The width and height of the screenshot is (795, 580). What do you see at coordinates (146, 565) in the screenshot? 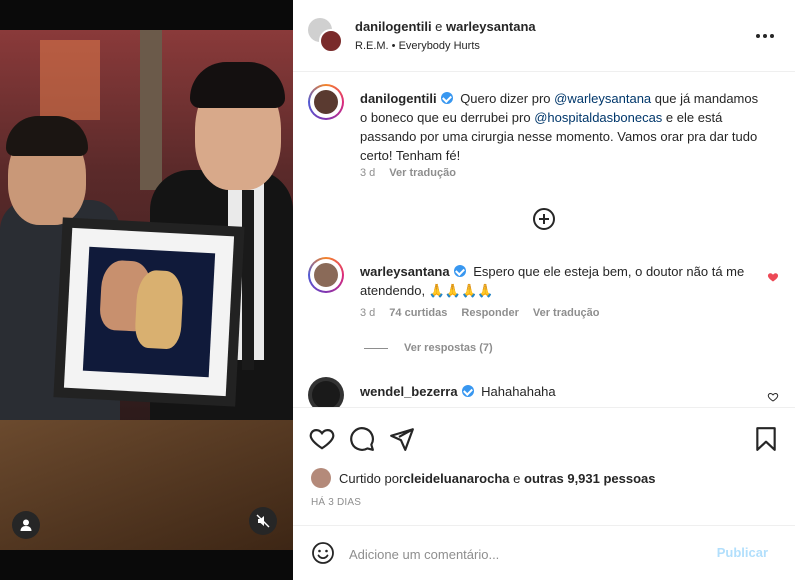
I see `media-bottom-edge` at bounding box center [146, 565].